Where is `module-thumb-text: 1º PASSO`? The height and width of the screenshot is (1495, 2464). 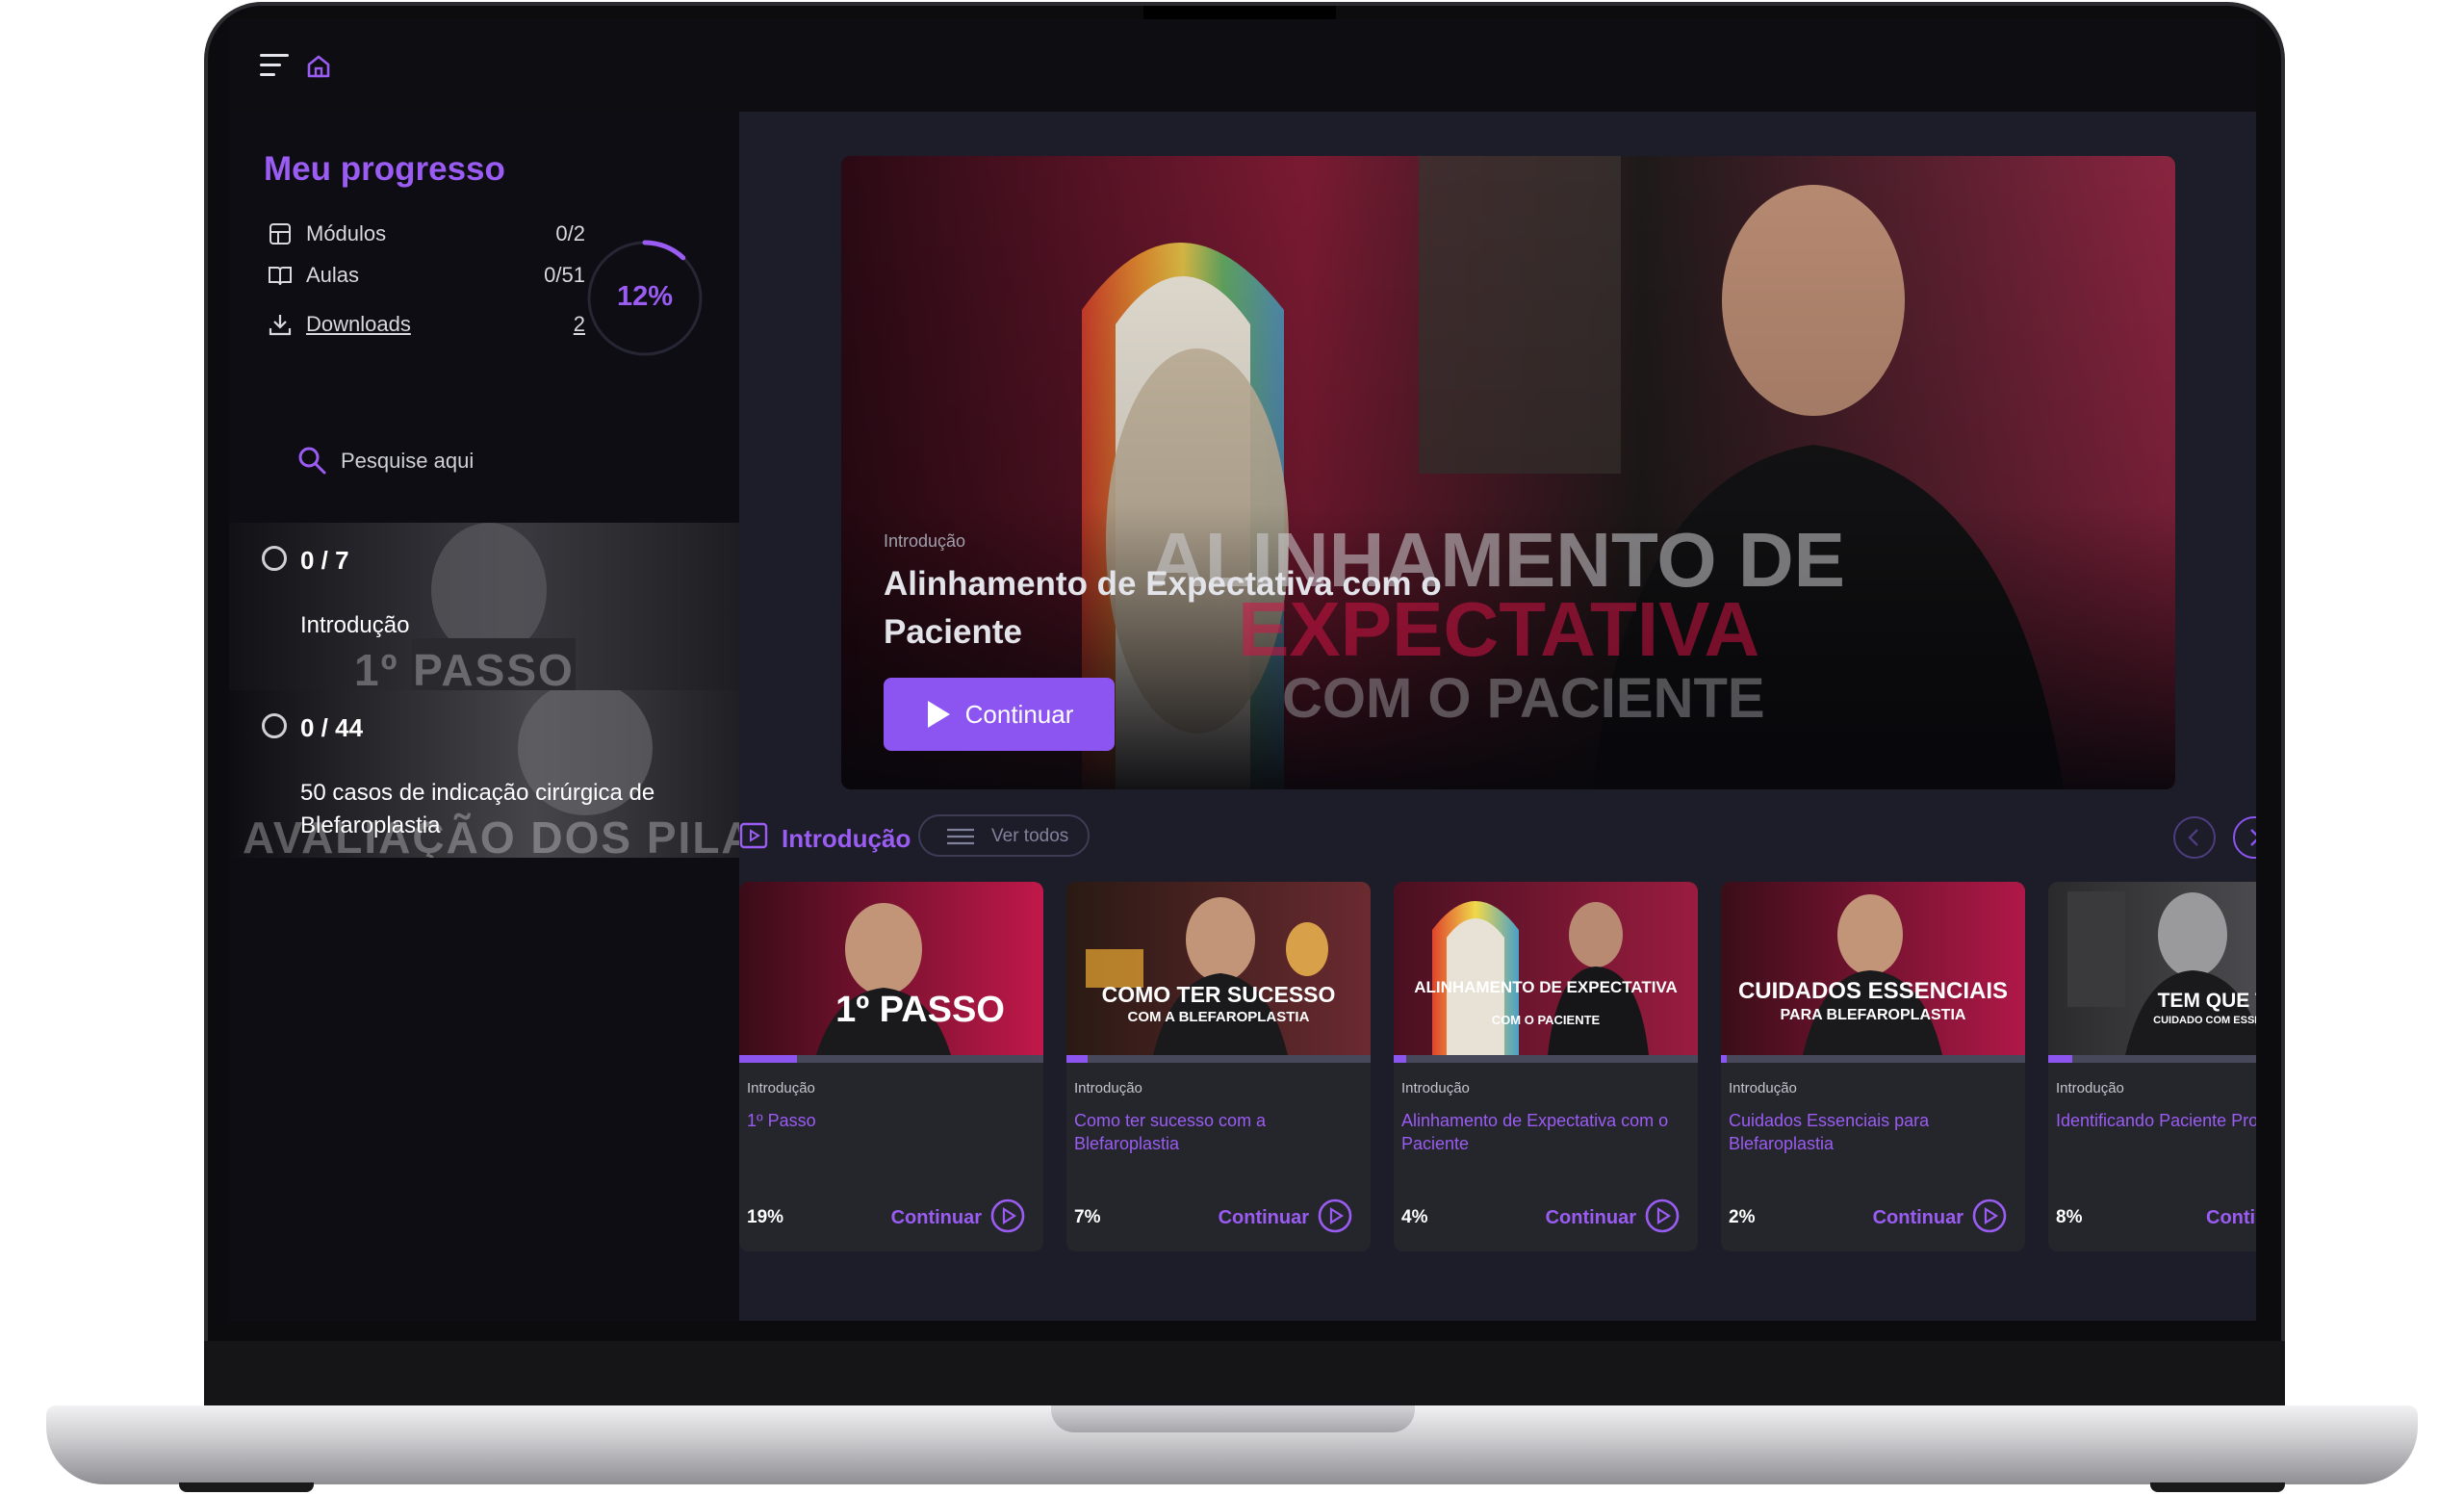
module-thumb-text: 1º PASSO is located at coordinates (464, 667).